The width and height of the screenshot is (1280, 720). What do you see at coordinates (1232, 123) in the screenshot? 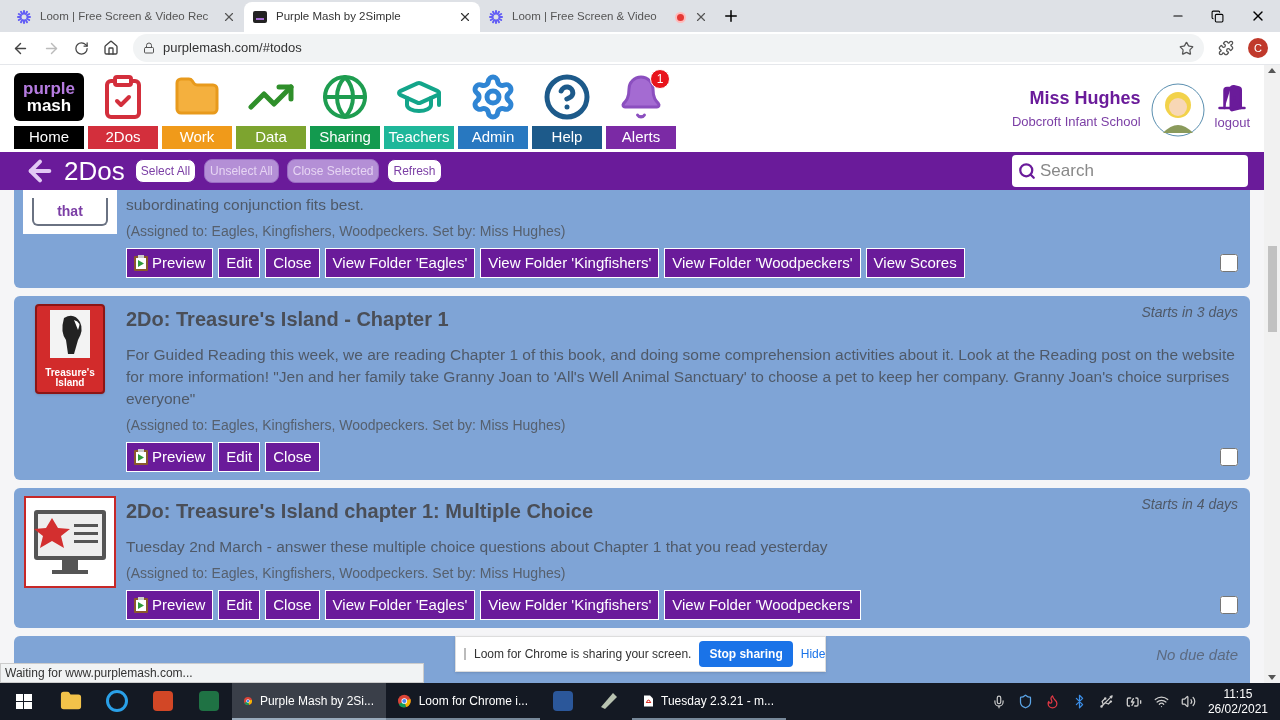
I see `logout-link: logout` at bounding box center [1232, 123].